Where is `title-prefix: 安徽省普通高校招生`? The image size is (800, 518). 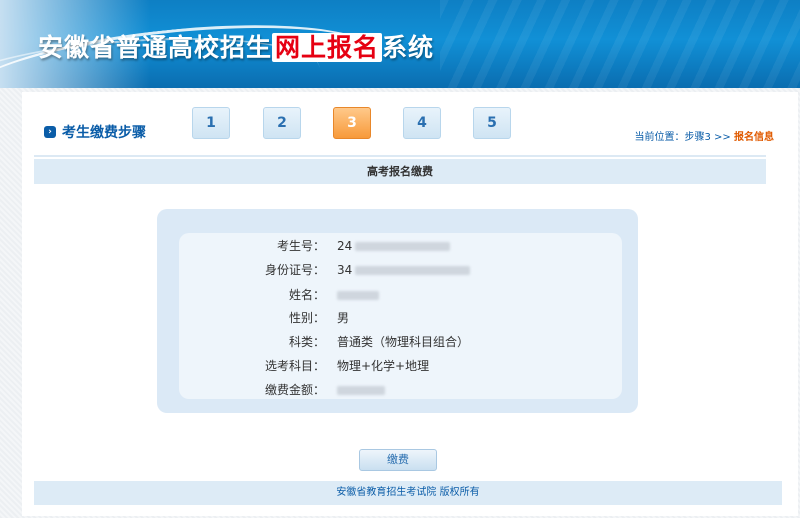
title-prefix: 安徽省普通高校招生 is located at coordinates (155, 47).